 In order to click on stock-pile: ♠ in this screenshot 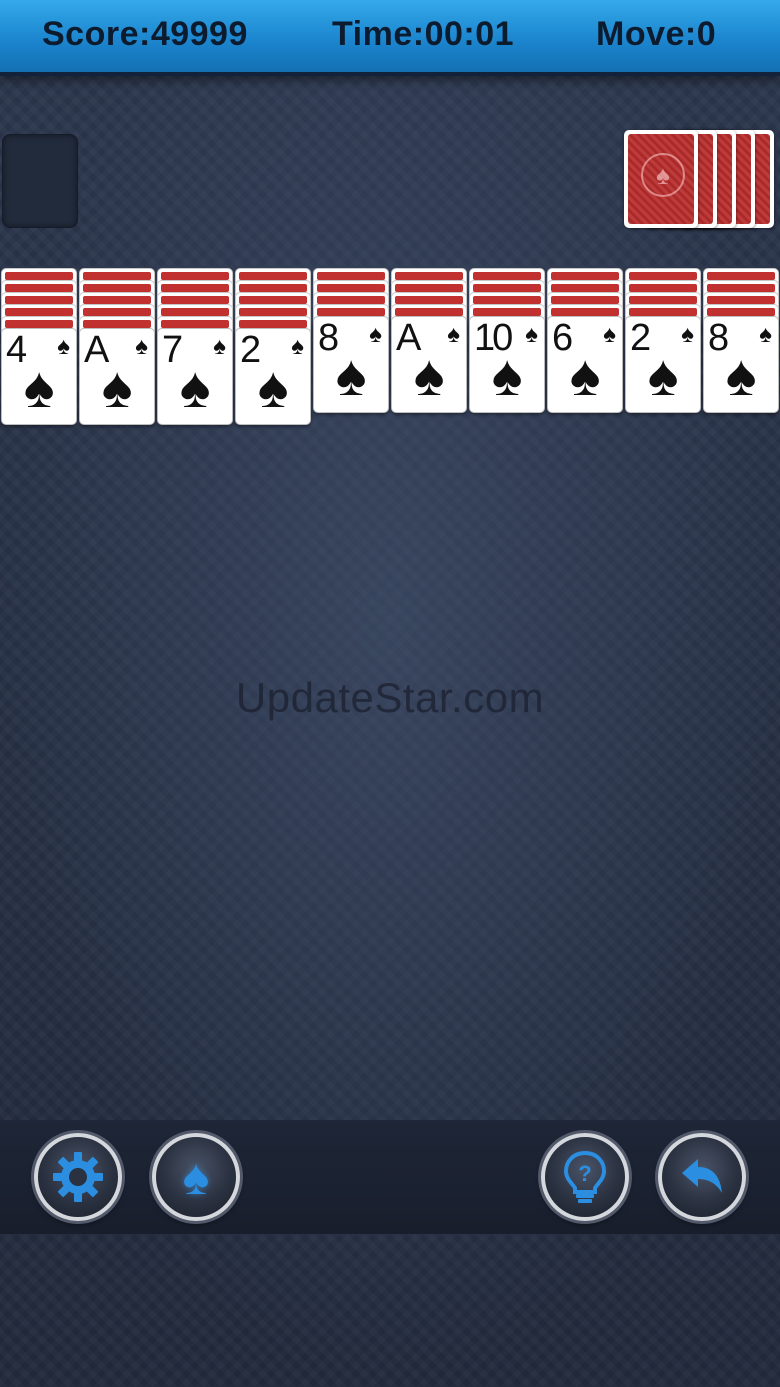, I will do `click(702, 180)`.